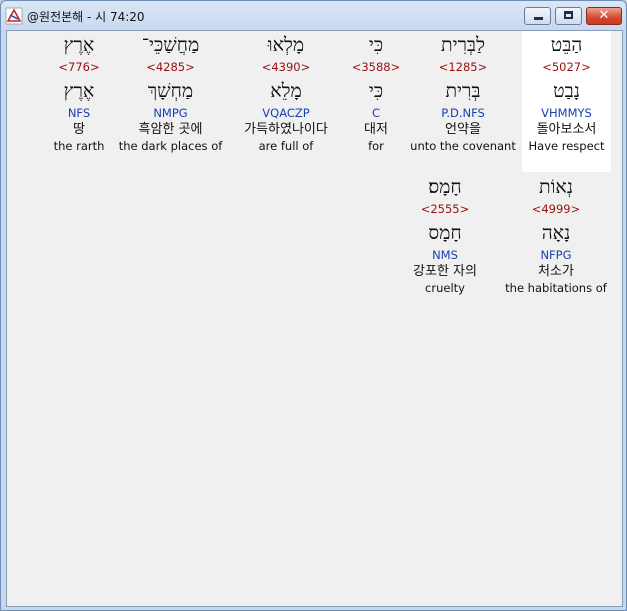 The image size is (627, 611). Describe the element at coordinates (376, 45) in the screenshot. I see `hebrew-word: כִּי` at that location.